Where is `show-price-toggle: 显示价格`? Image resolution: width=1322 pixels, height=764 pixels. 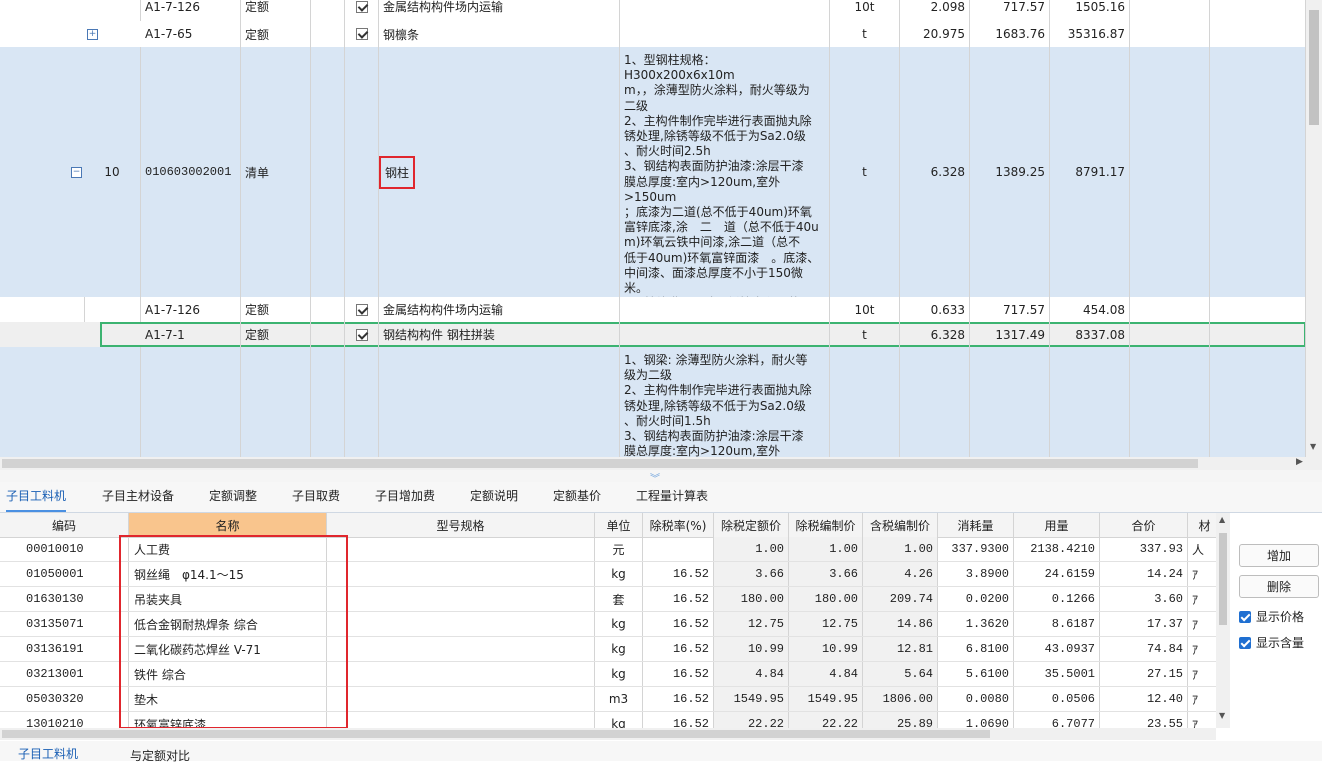
show-price-toggle: 显示价格 is located at coordinates (1271, 616).